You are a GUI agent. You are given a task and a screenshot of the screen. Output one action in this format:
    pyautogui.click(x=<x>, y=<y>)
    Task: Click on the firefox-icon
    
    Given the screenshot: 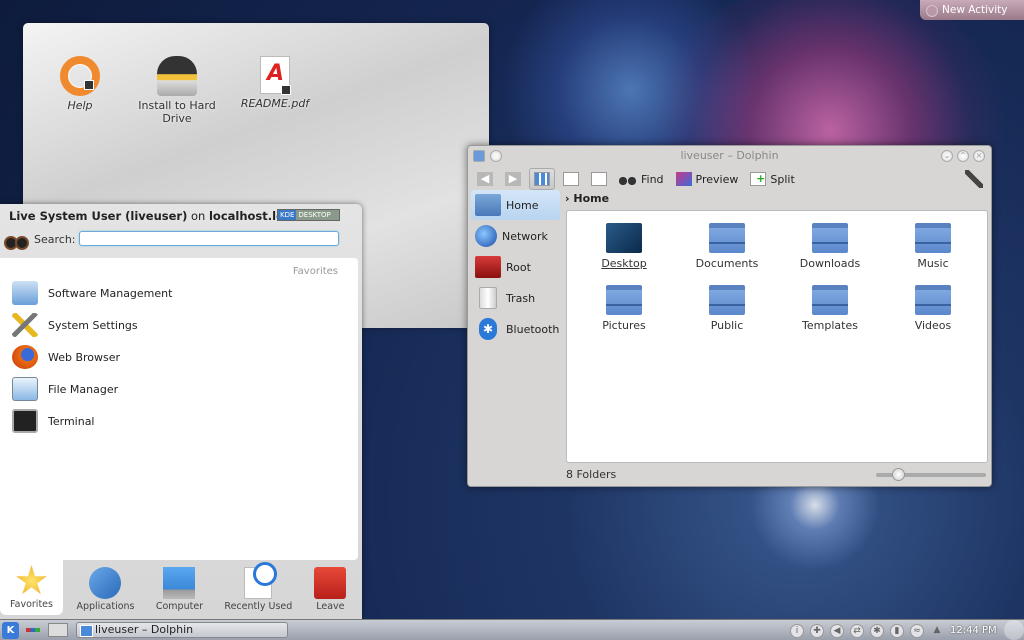 What is the action you would take?
    pyautogui.click(x=25, y=357)
    